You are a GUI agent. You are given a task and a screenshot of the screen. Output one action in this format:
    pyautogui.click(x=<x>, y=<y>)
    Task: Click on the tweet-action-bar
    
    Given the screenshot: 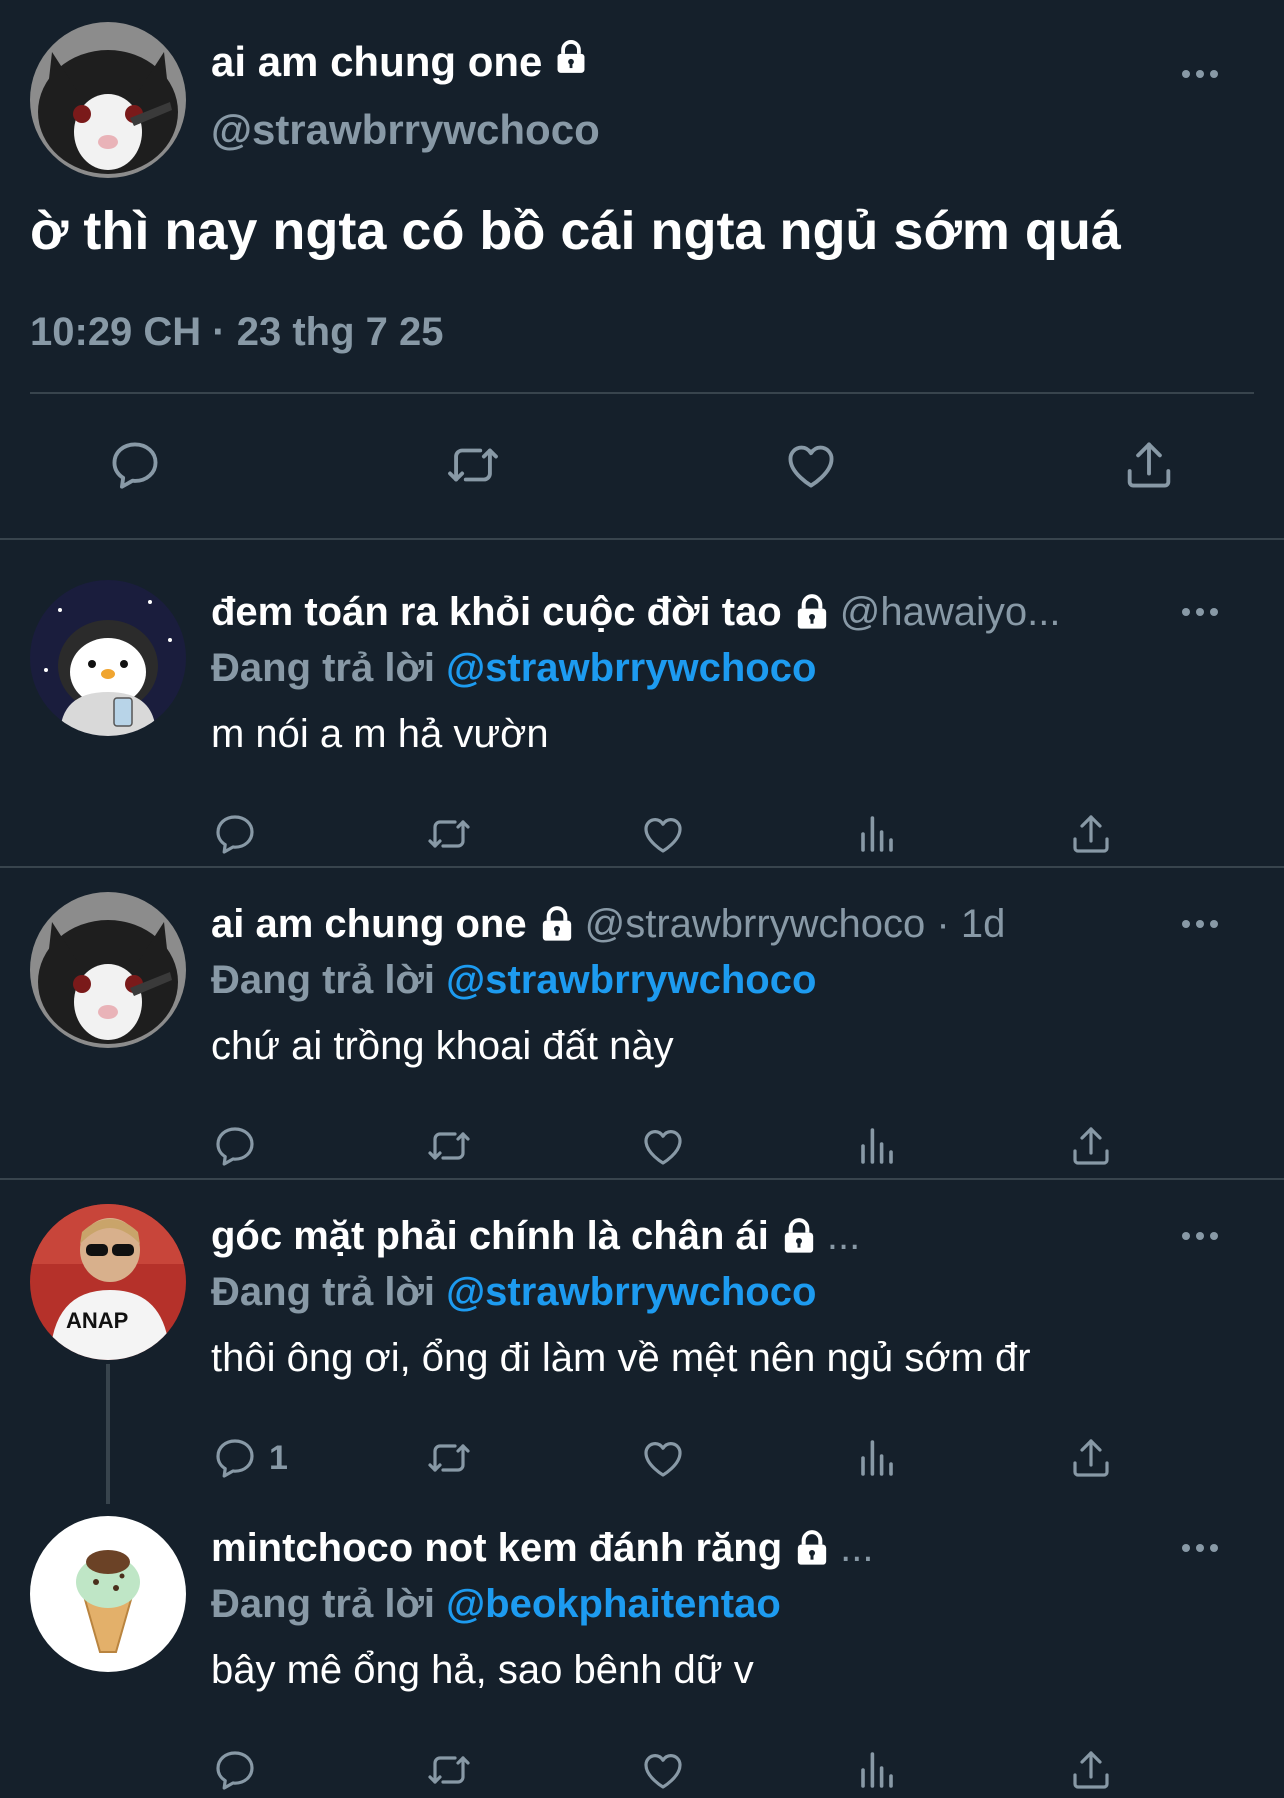 What is the action you would take?
    pyautogui.click(x=642, y=465)
    